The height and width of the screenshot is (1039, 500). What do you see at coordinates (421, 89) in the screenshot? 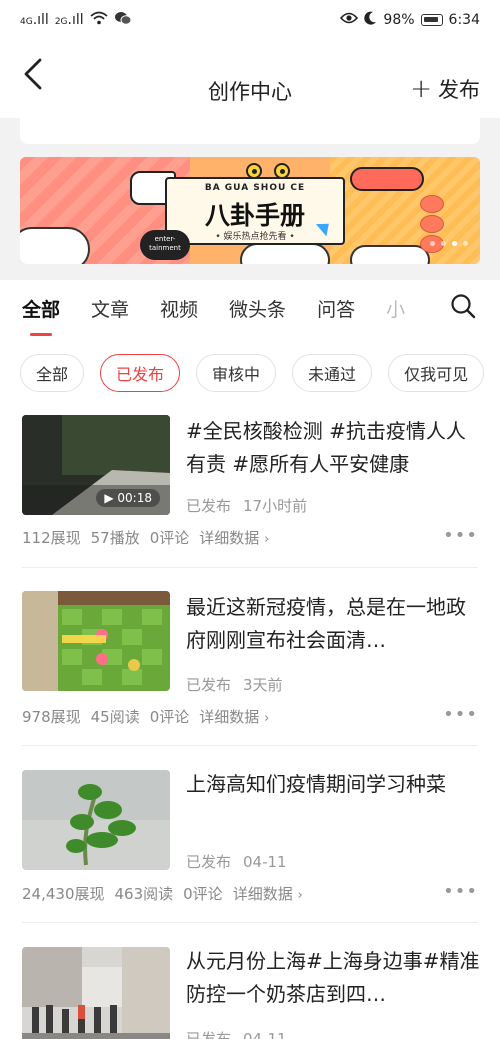
I see `plus-icon: +` at bounding box center [421, 89].